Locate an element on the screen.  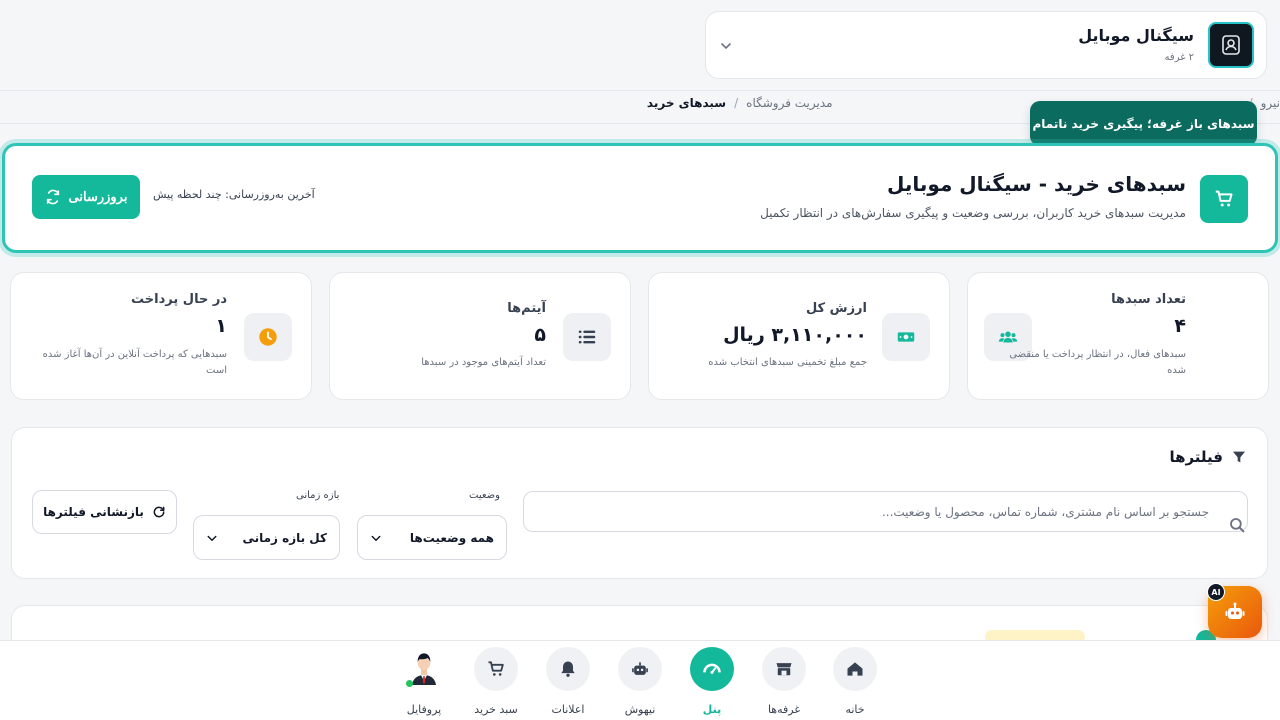
status-select: همه وضعیت‌ها is located at coordinates (432, 537).